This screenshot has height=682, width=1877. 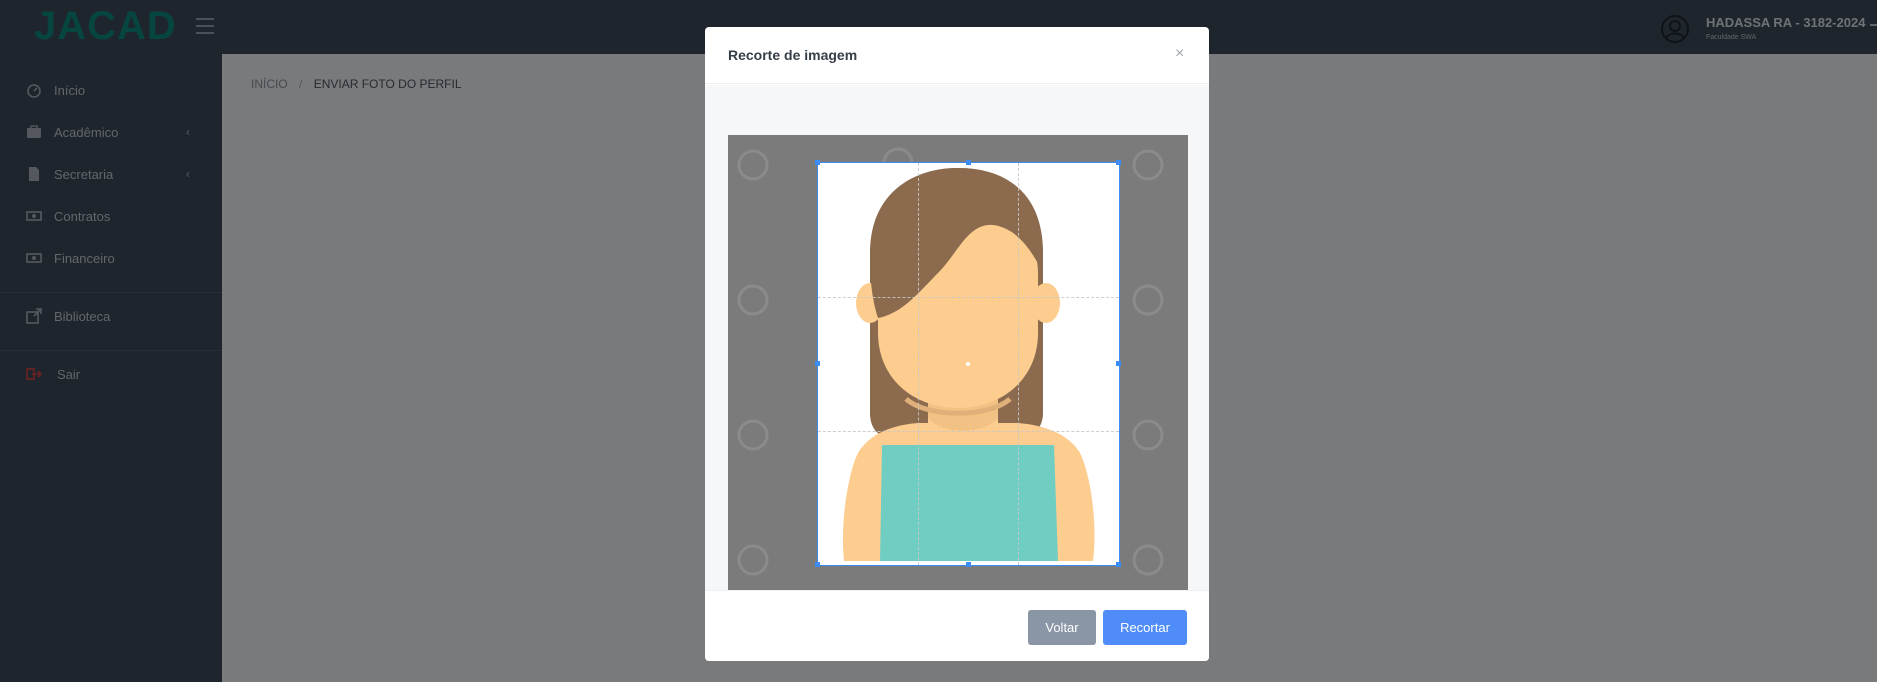 I want to click on crop-selection-box, so click(x=968, y=363).